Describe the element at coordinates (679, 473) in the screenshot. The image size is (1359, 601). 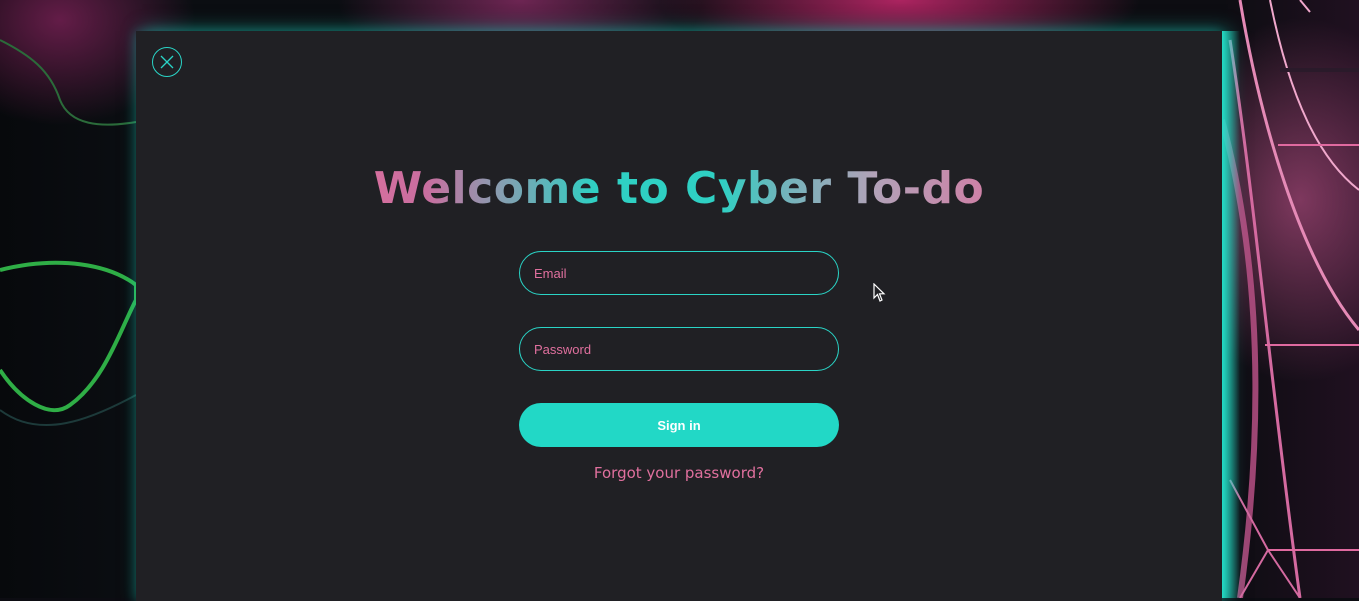
I see `forgot-password-link: Forgot your password?` at that location.